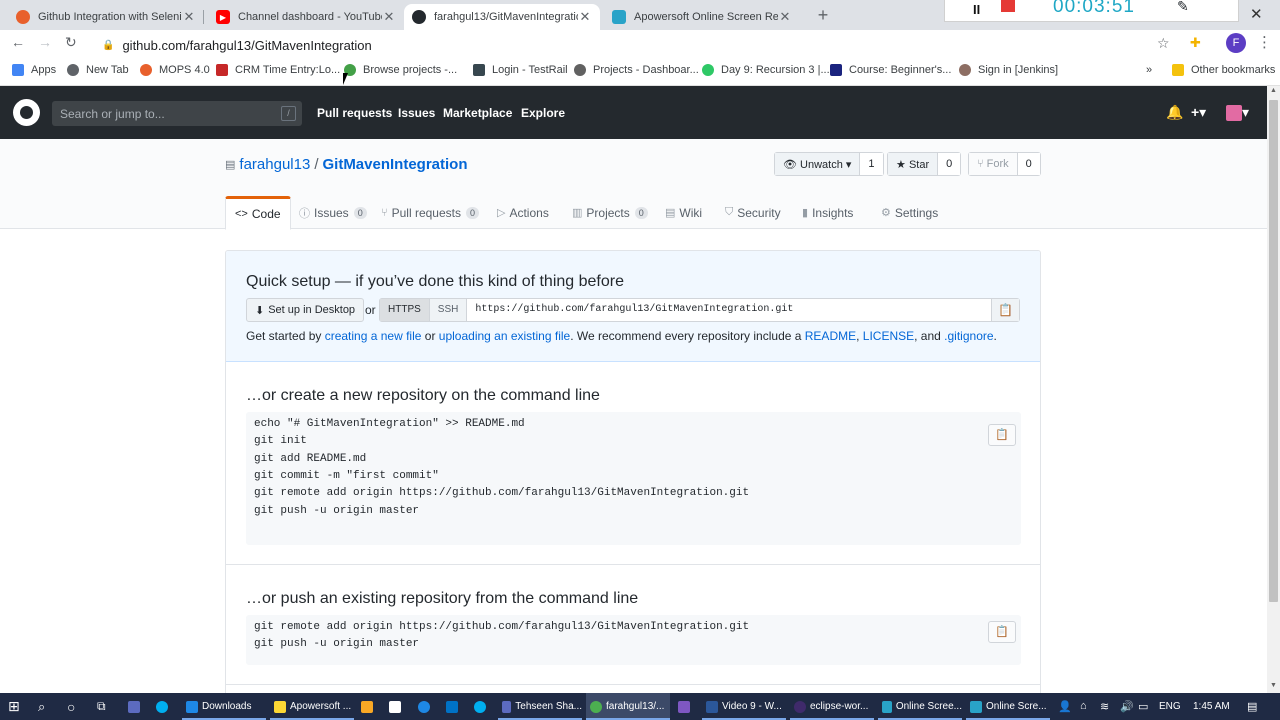  I want to click on tab-insights: ▮ Insights, so click(827, 212).